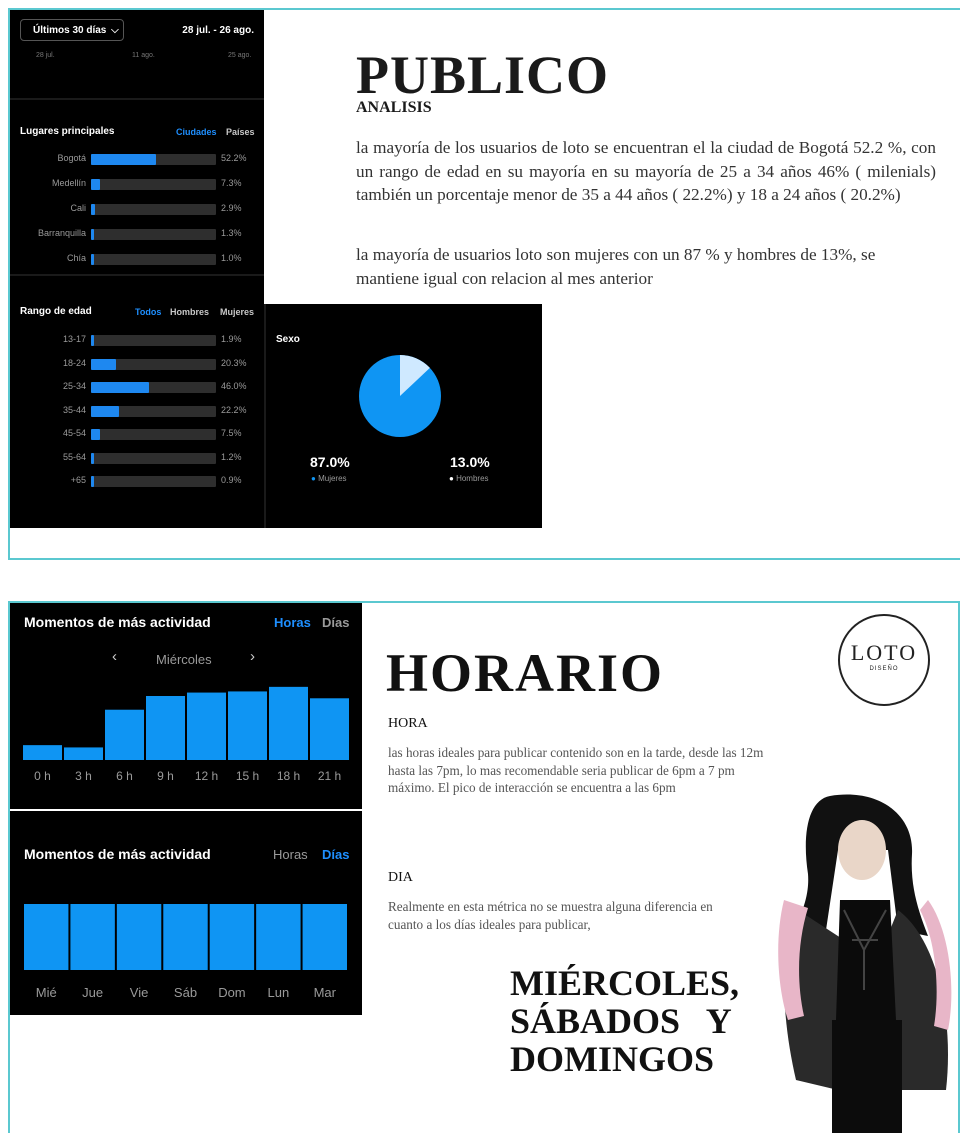 The image size is (960, 1133). What do you see at coordinates (148, 312) in the screenshot?
I see `tab-all: Todos` at bounding box center [148, 312].